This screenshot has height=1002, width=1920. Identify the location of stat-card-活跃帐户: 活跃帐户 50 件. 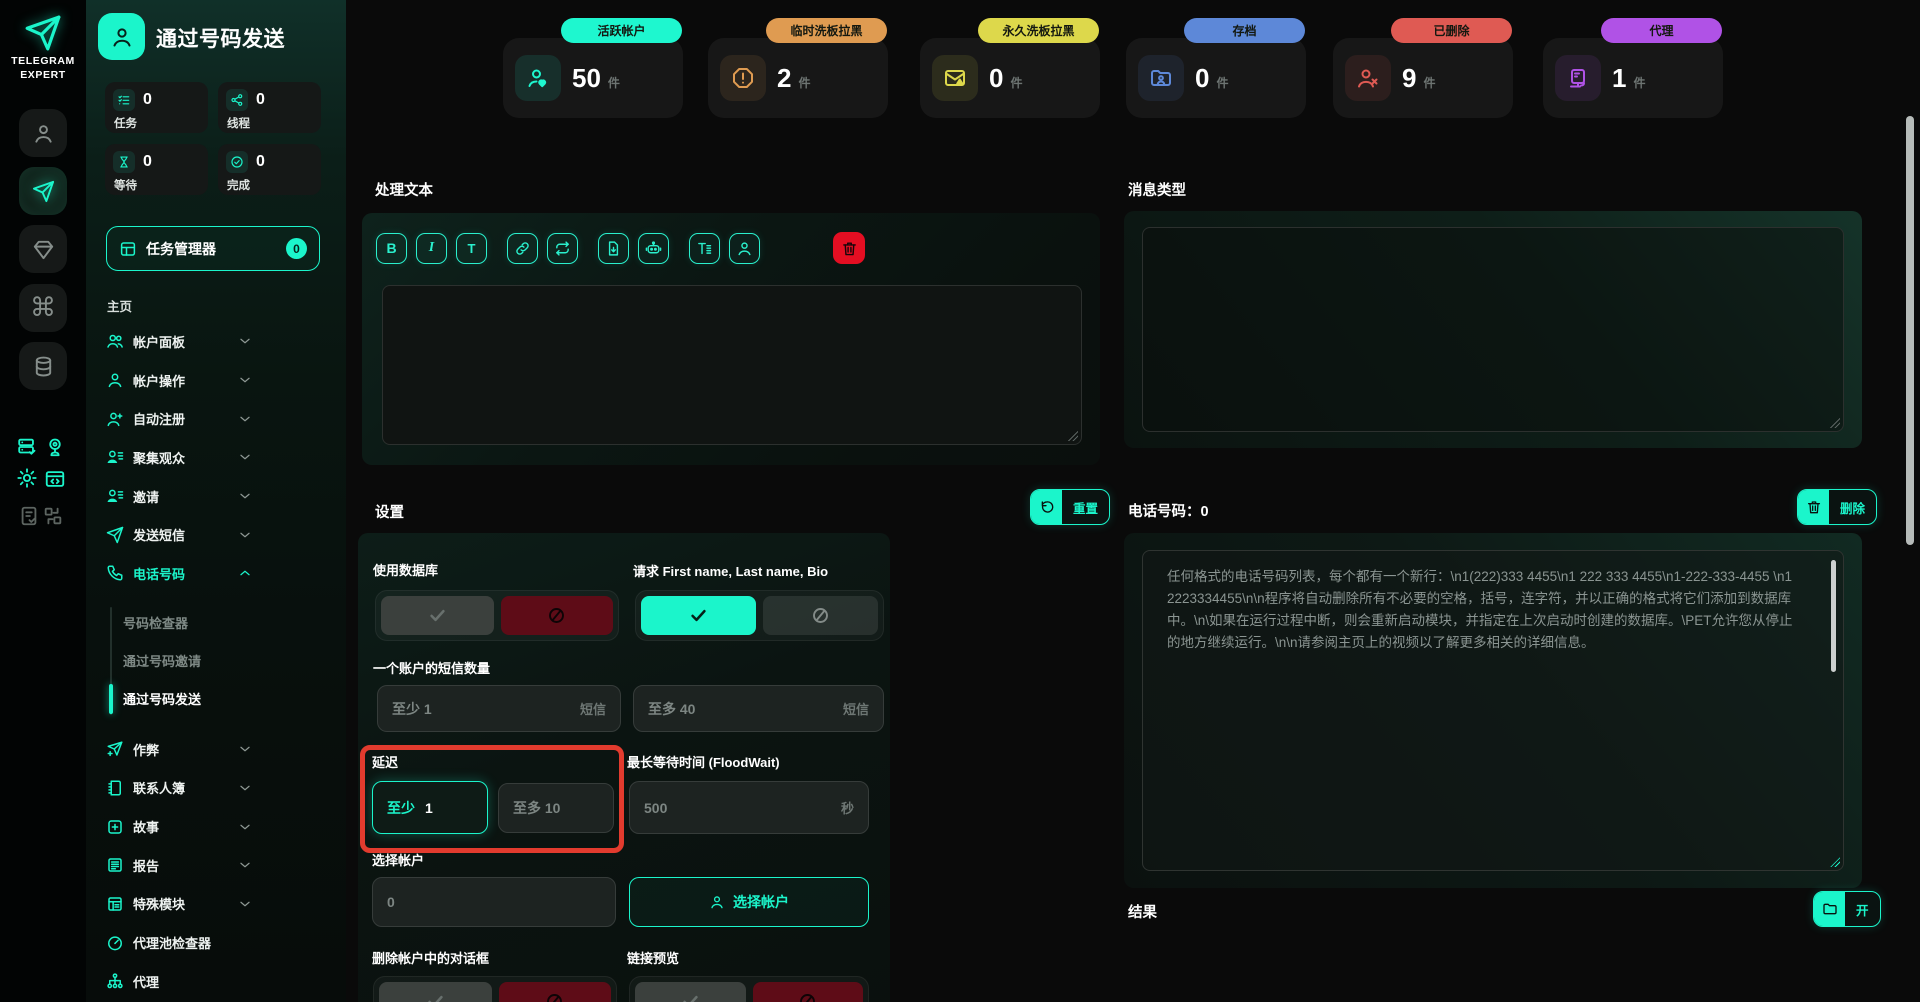
(593, 68).